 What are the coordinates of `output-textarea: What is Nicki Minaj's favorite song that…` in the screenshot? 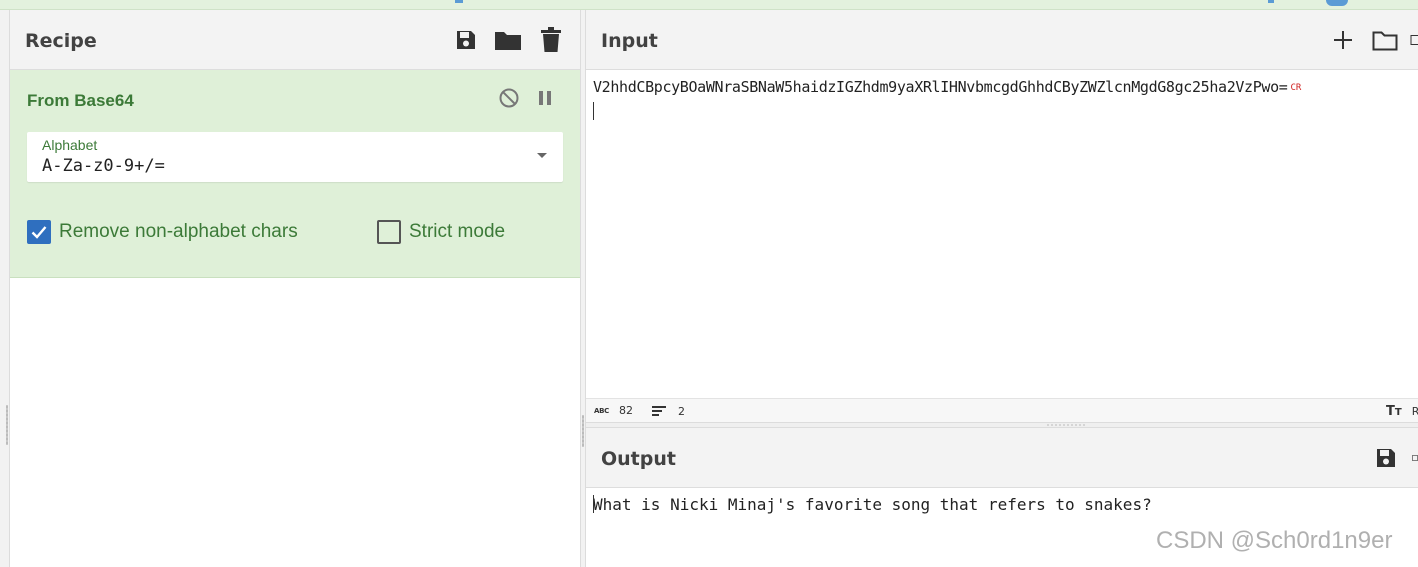 It's located at (872, 504).